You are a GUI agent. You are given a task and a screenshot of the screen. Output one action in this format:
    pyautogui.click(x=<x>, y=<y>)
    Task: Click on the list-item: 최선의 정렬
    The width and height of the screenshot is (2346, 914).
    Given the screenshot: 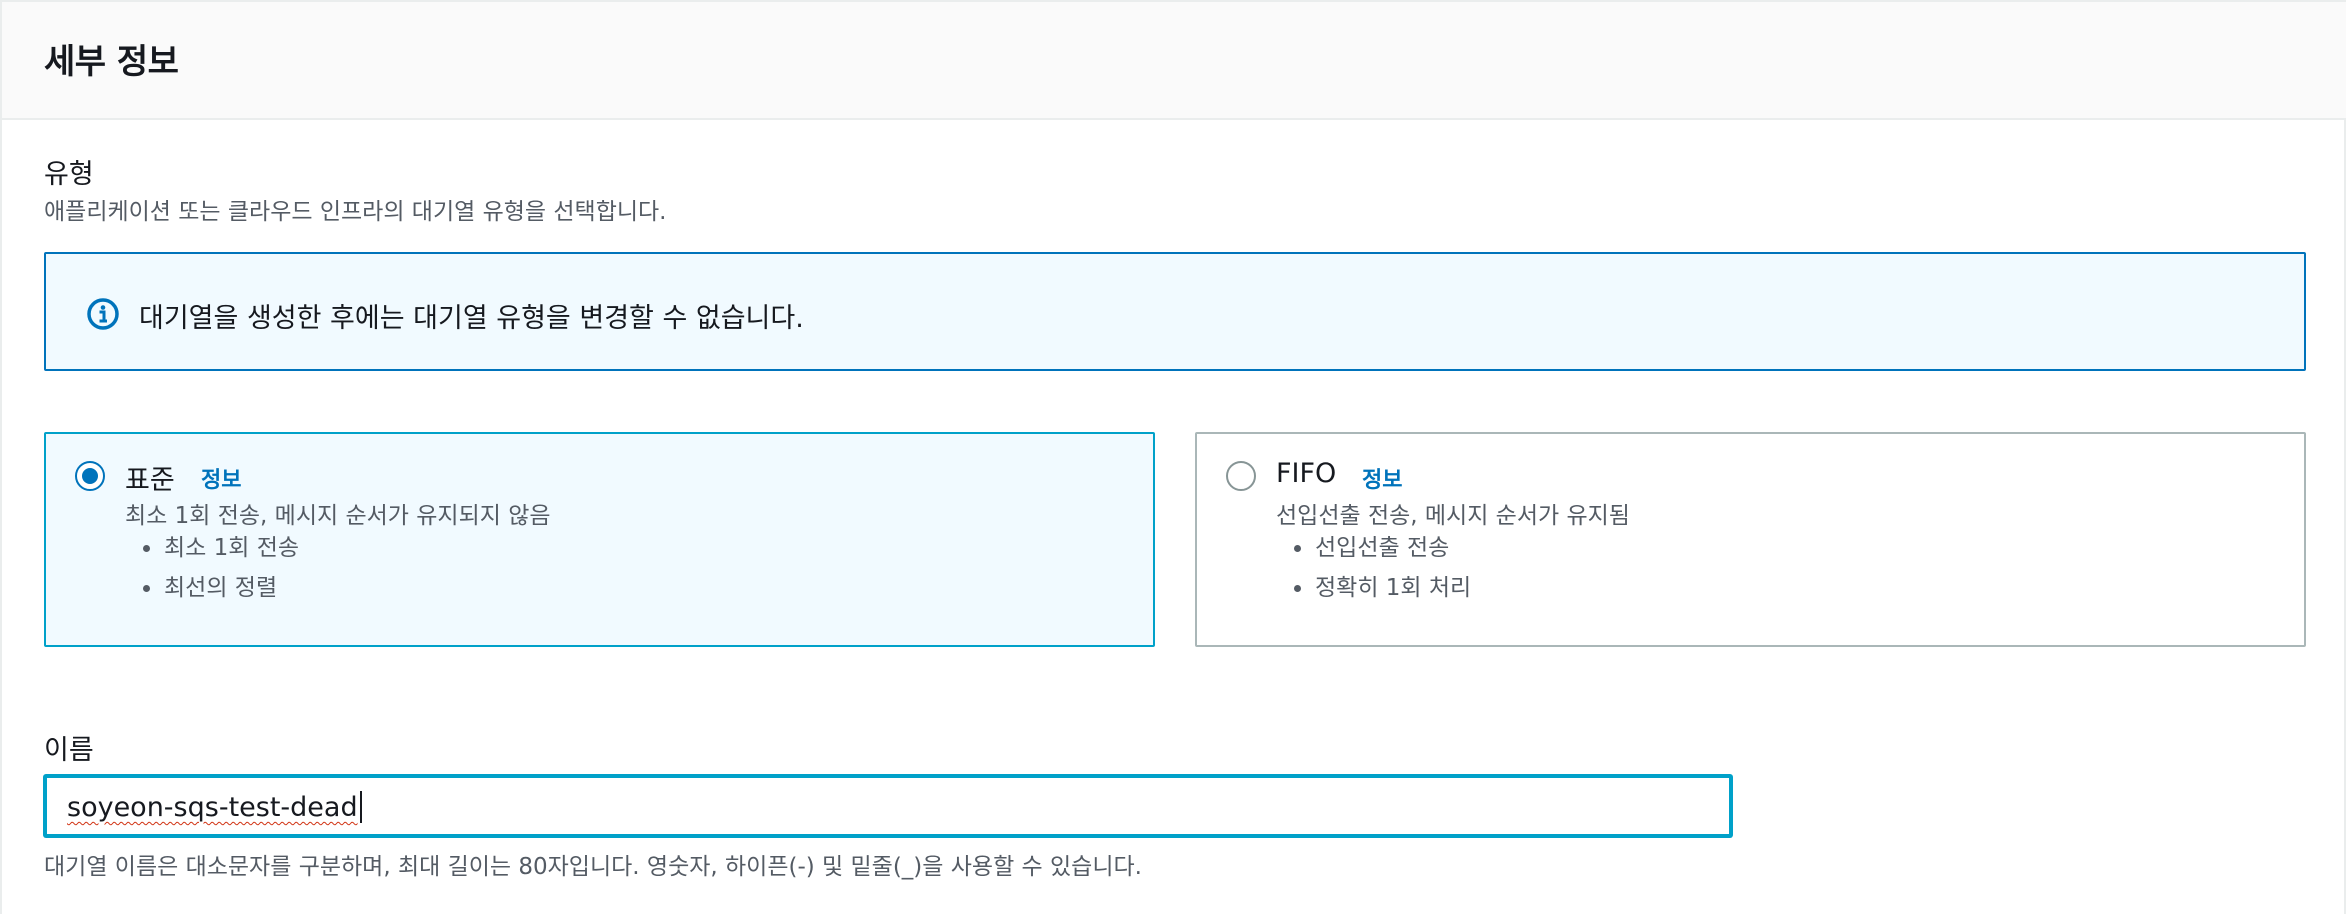 What is the action you would take?
    pyautogui.click(x=220, y=594)
    